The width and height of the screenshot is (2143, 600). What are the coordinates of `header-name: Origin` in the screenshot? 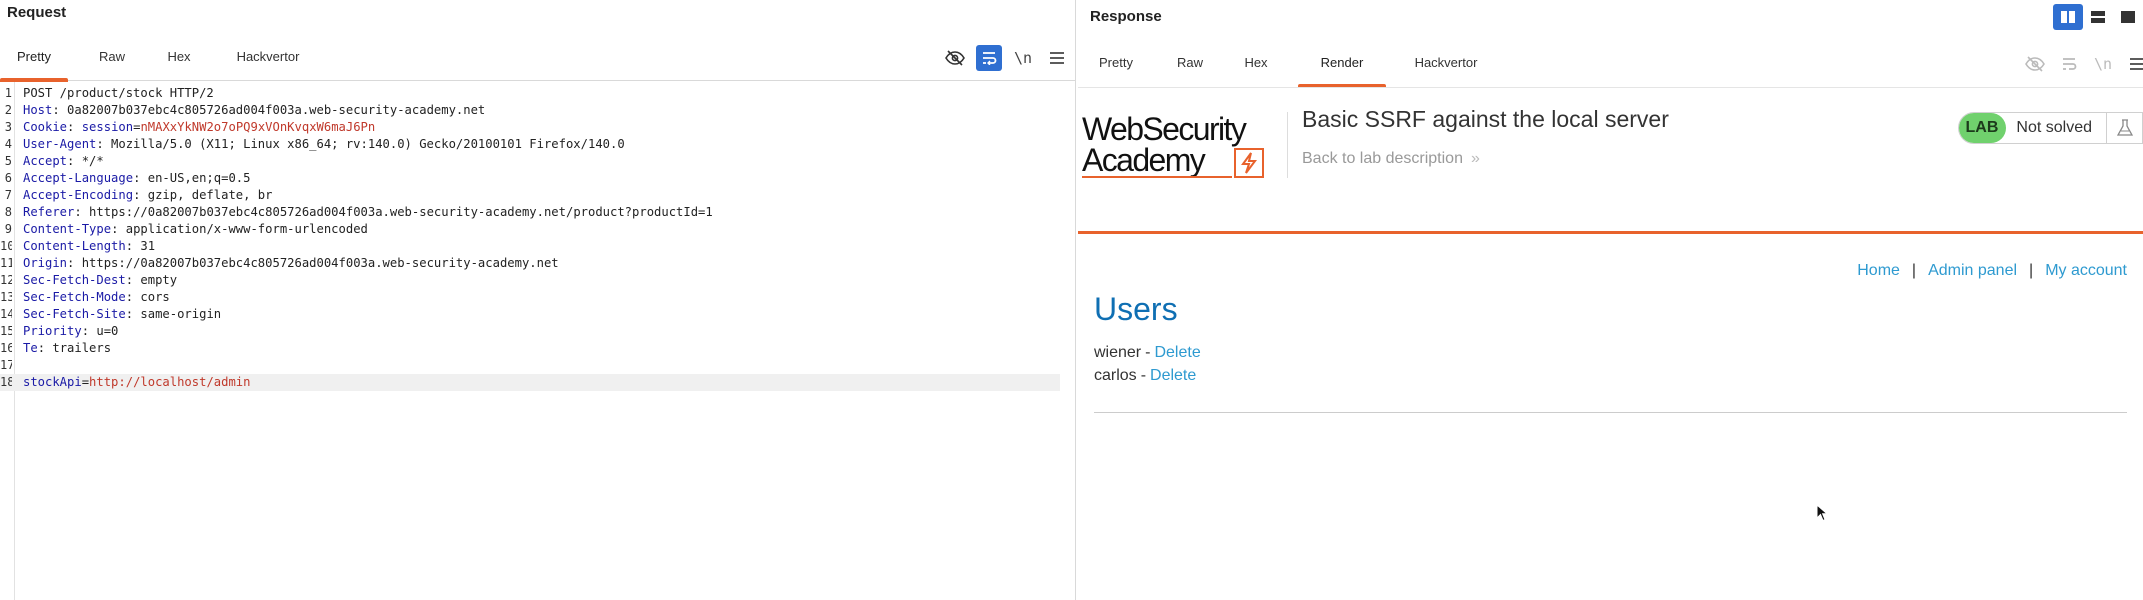 It's located at (45, 263).